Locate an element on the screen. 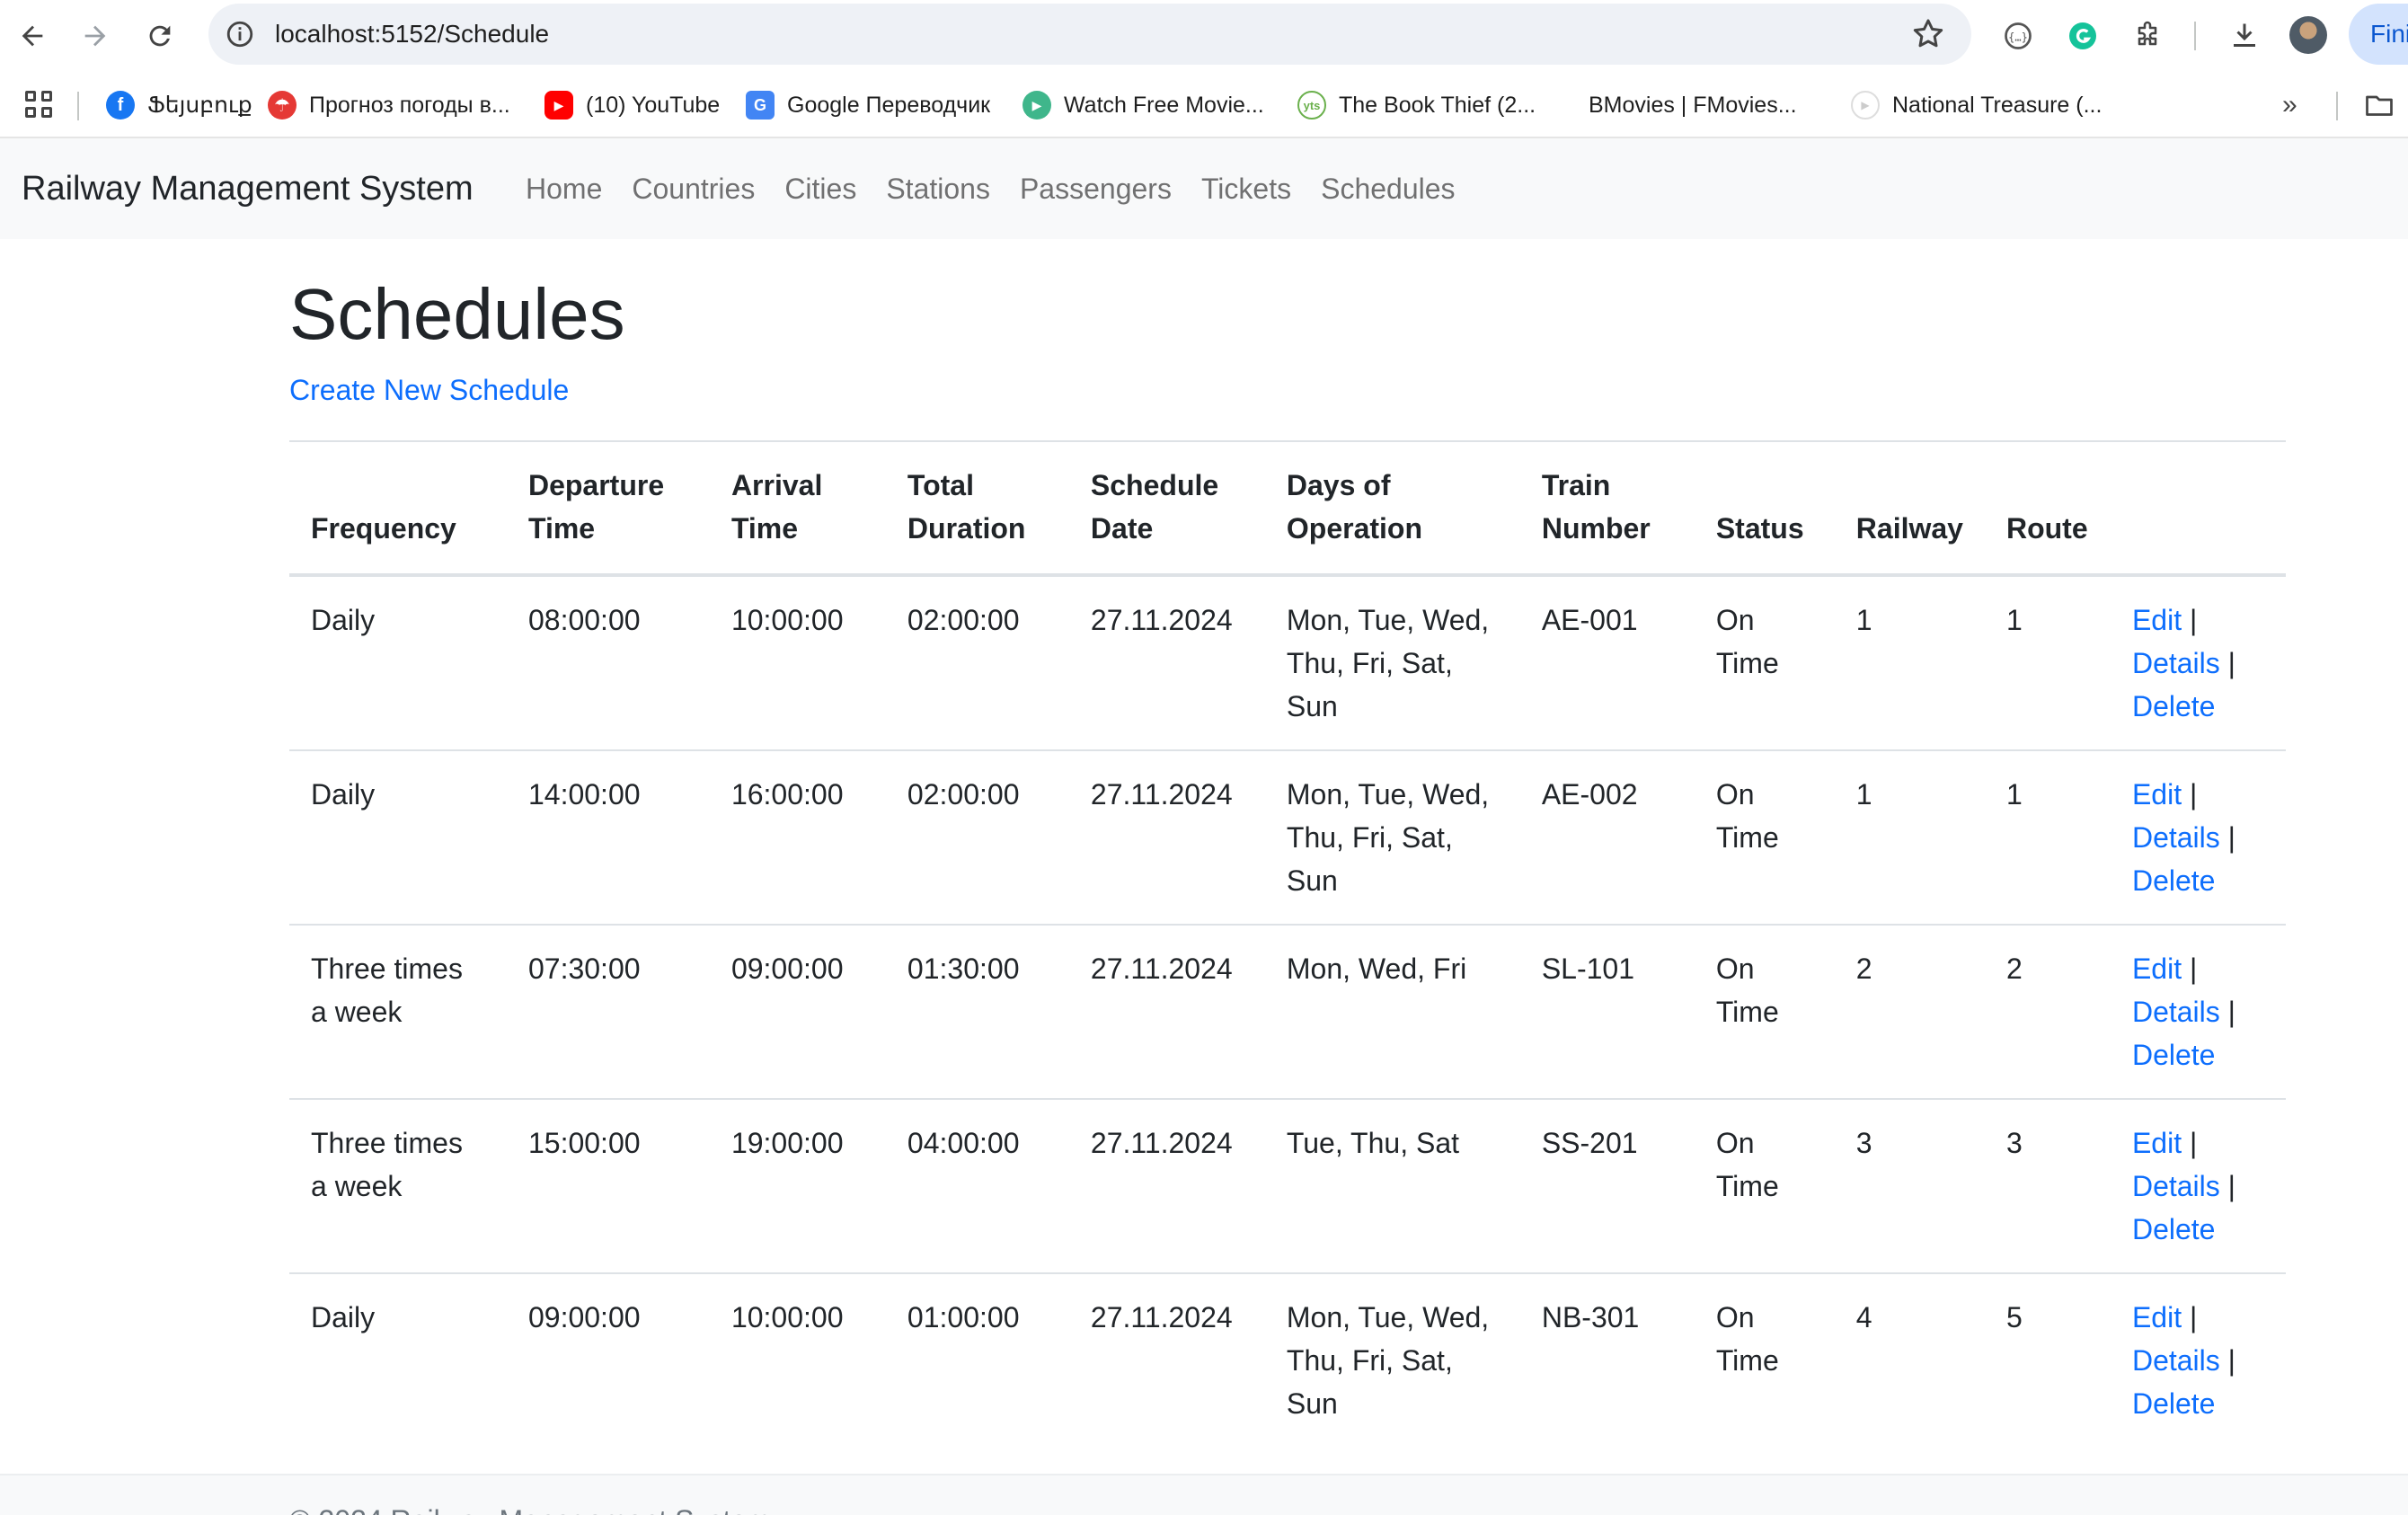 Image resolution: width=2408 pixels, height=1515 pixels. address-bar: localhost:5152/Schedule is located at coordinates (1089, 34).